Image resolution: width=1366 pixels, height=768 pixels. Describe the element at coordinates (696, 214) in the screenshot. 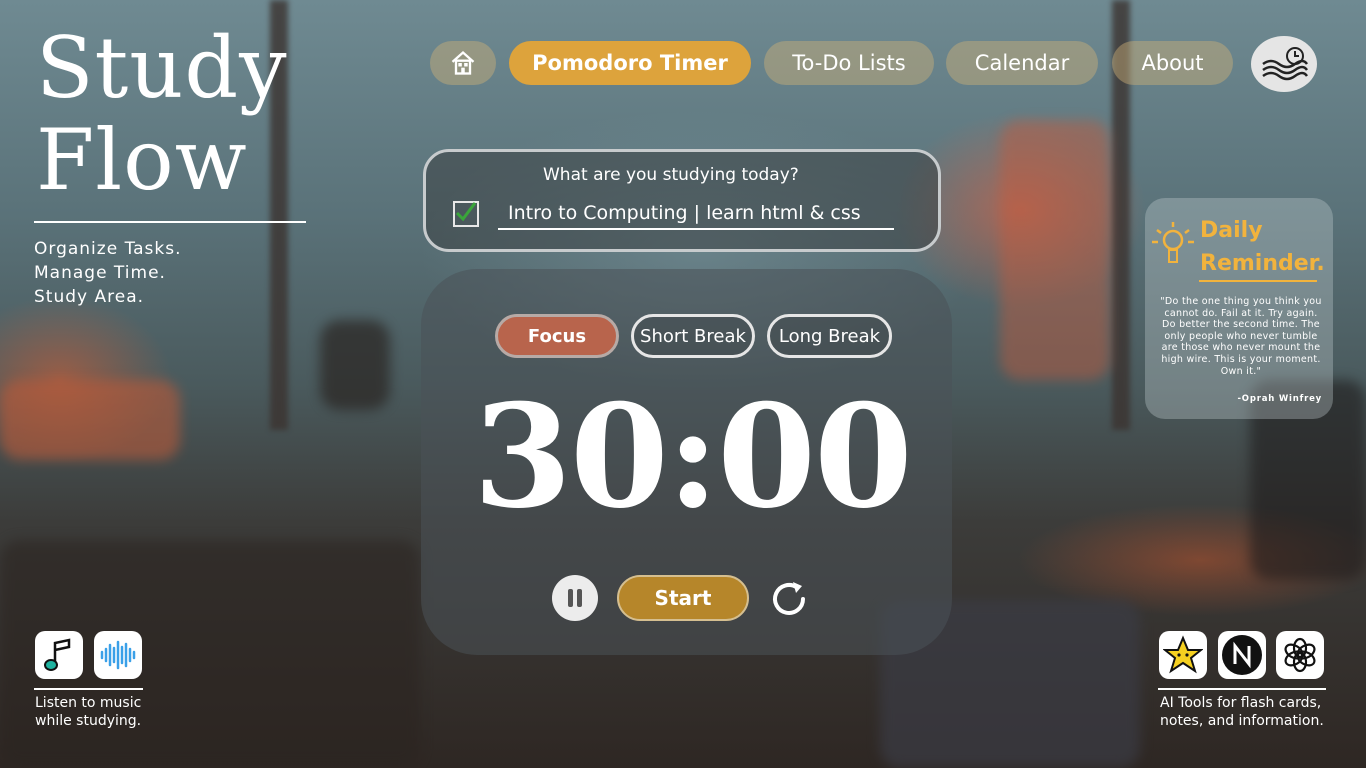

I see `study-topic-input` at that location.